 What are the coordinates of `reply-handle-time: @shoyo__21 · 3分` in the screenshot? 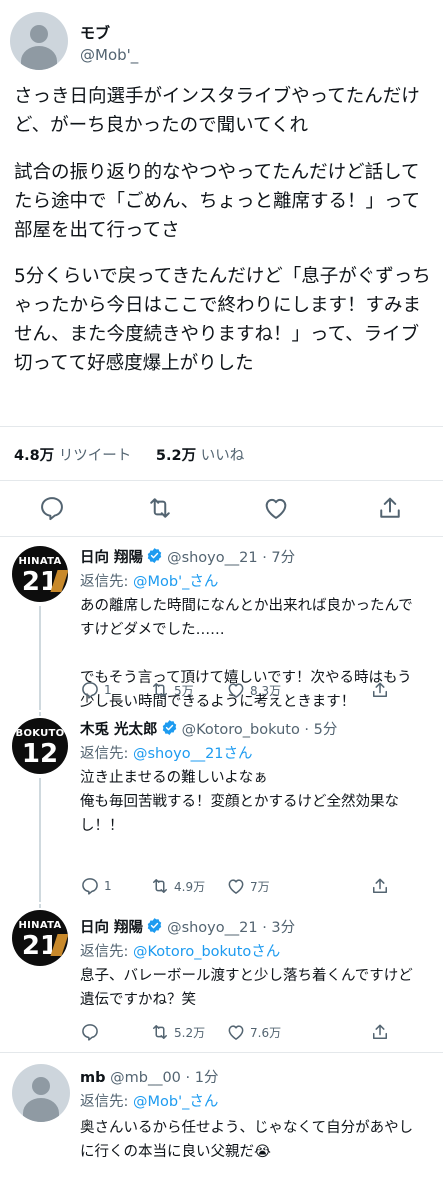 It's located at (231, 928).